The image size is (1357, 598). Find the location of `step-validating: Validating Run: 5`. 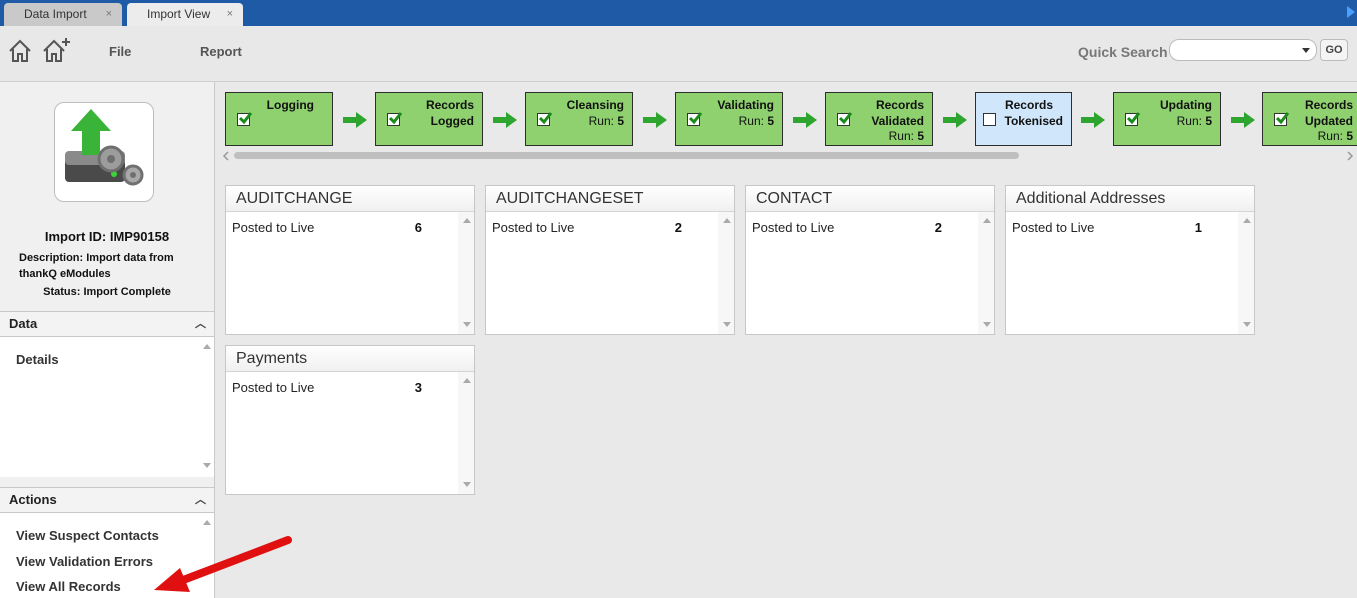

step-validating: Validating Run: 5 is located at coordinates (729, 119).